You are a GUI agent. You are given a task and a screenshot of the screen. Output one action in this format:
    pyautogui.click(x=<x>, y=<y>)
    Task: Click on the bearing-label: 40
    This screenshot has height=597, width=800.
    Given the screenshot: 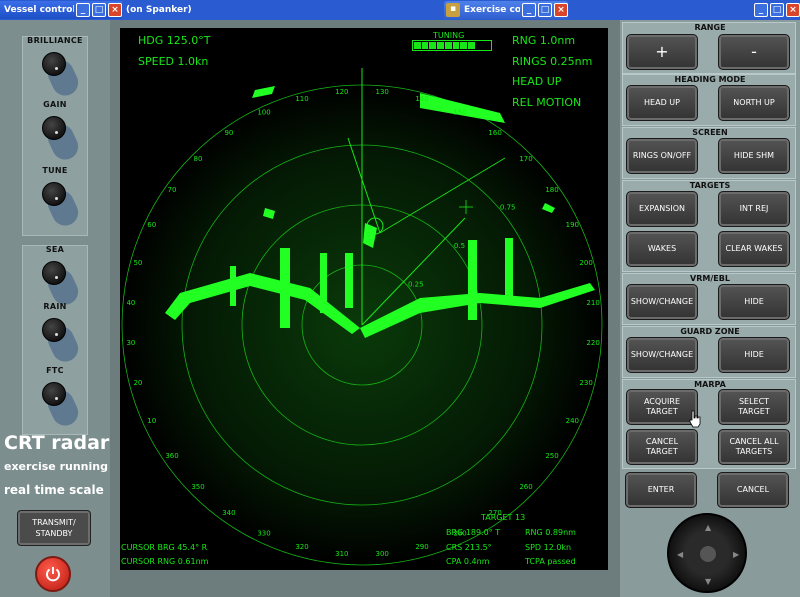 What is the action you would take?
    pyautogui.click(x=130, y=303)
    